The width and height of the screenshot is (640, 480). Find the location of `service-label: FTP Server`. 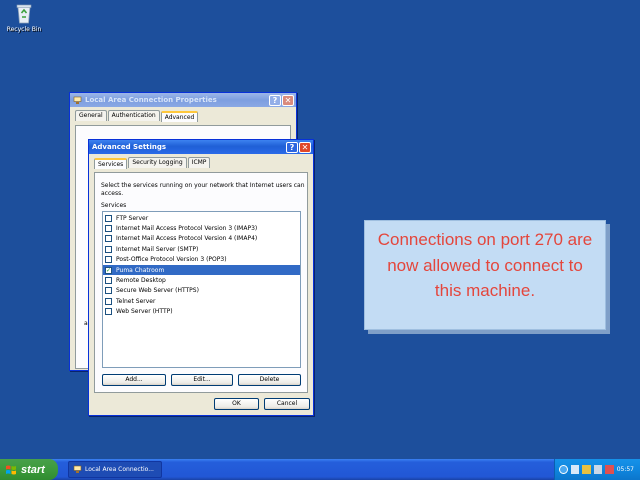

service-label: FTP Server is located at coordinates (132, 218).